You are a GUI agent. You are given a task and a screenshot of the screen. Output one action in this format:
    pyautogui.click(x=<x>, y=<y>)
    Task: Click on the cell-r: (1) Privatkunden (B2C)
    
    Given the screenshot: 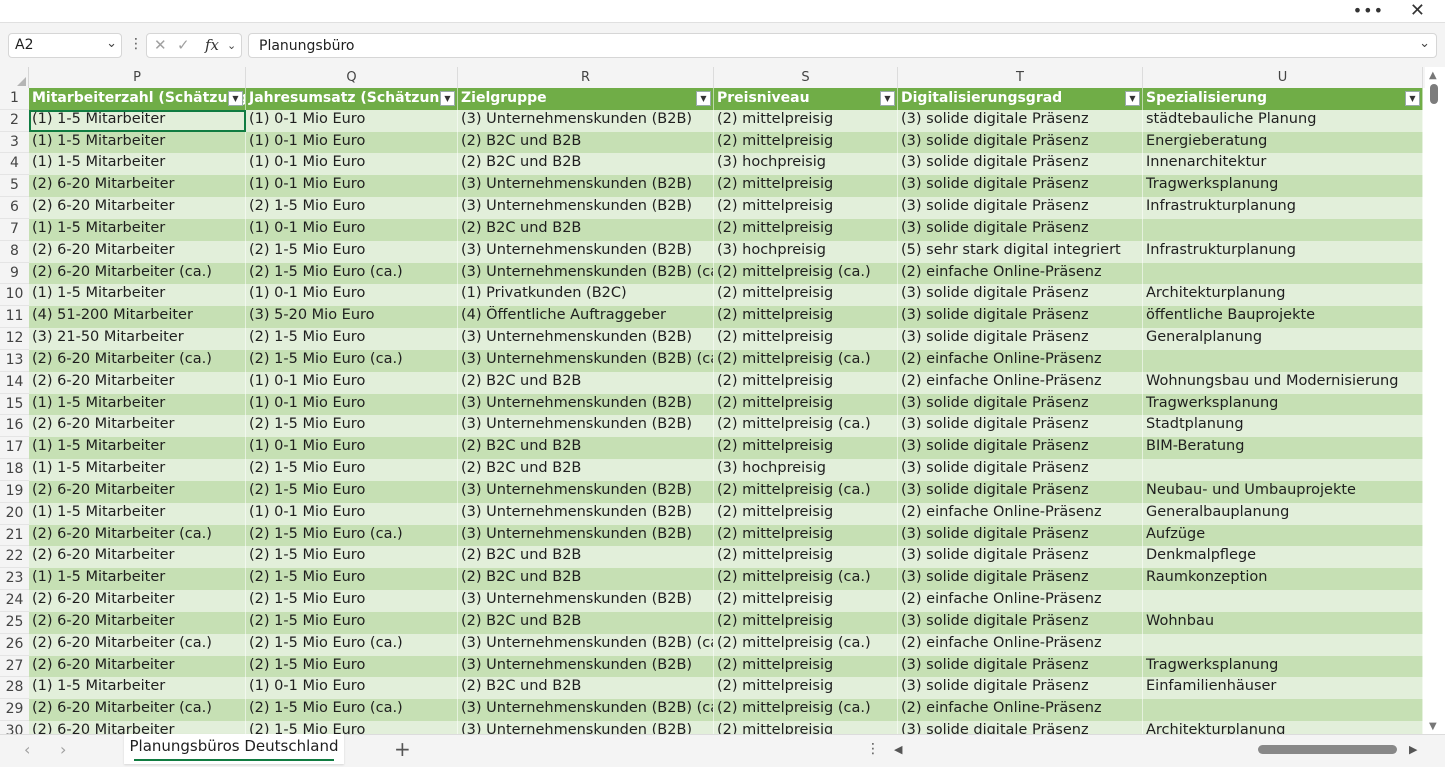 What is the action you would take?
    pyautogui.click(x=586, y=295)
    